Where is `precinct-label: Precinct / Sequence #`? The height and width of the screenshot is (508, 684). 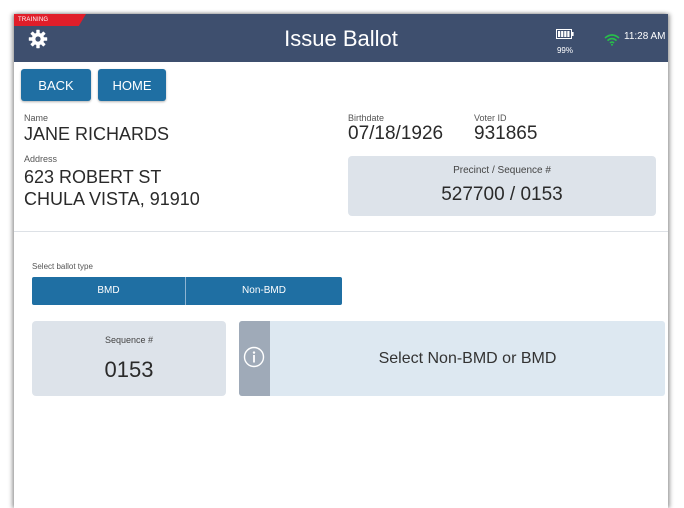 precinct-label: Precinct / Sequence # is located at coordinates (502, 170).